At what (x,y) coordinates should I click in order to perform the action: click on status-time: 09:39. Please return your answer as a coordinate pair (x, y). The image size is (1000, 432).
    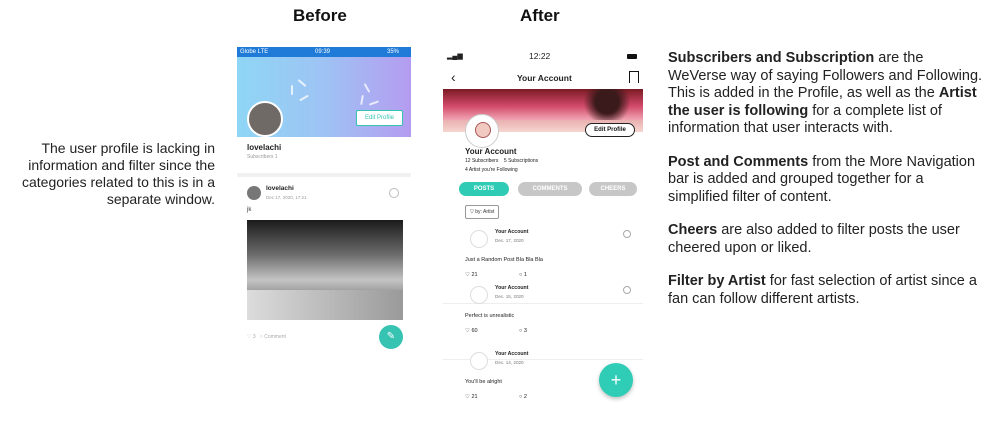
    Looking at the image, I should click on (323, 52).